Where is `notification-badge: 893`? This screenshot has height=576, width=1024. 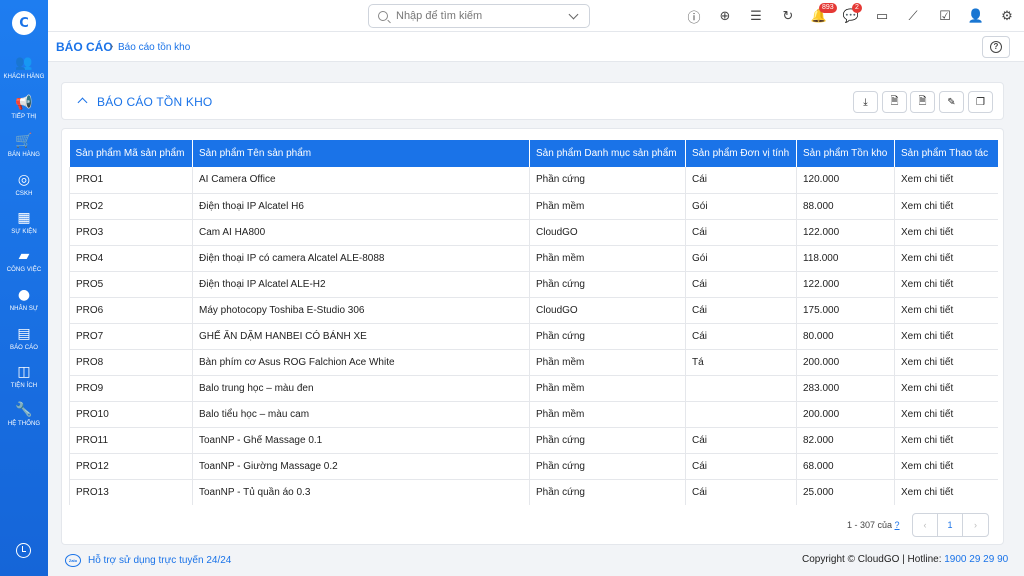 notification-badge: 893 is located at coordinates (828, 8).